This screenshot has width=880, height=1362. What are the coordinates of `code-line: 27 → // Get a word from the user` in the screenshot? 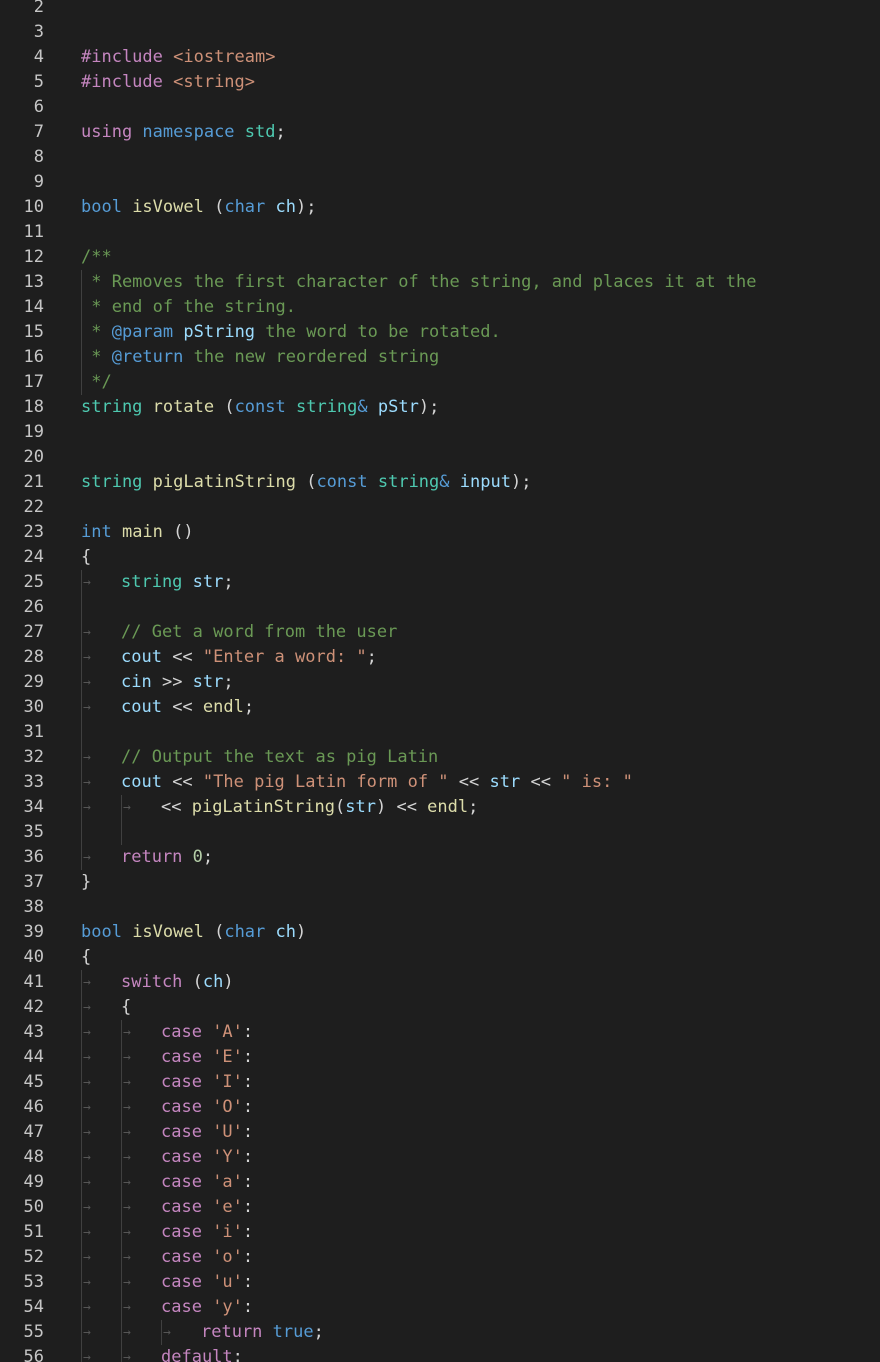 It's located at (440, 632).